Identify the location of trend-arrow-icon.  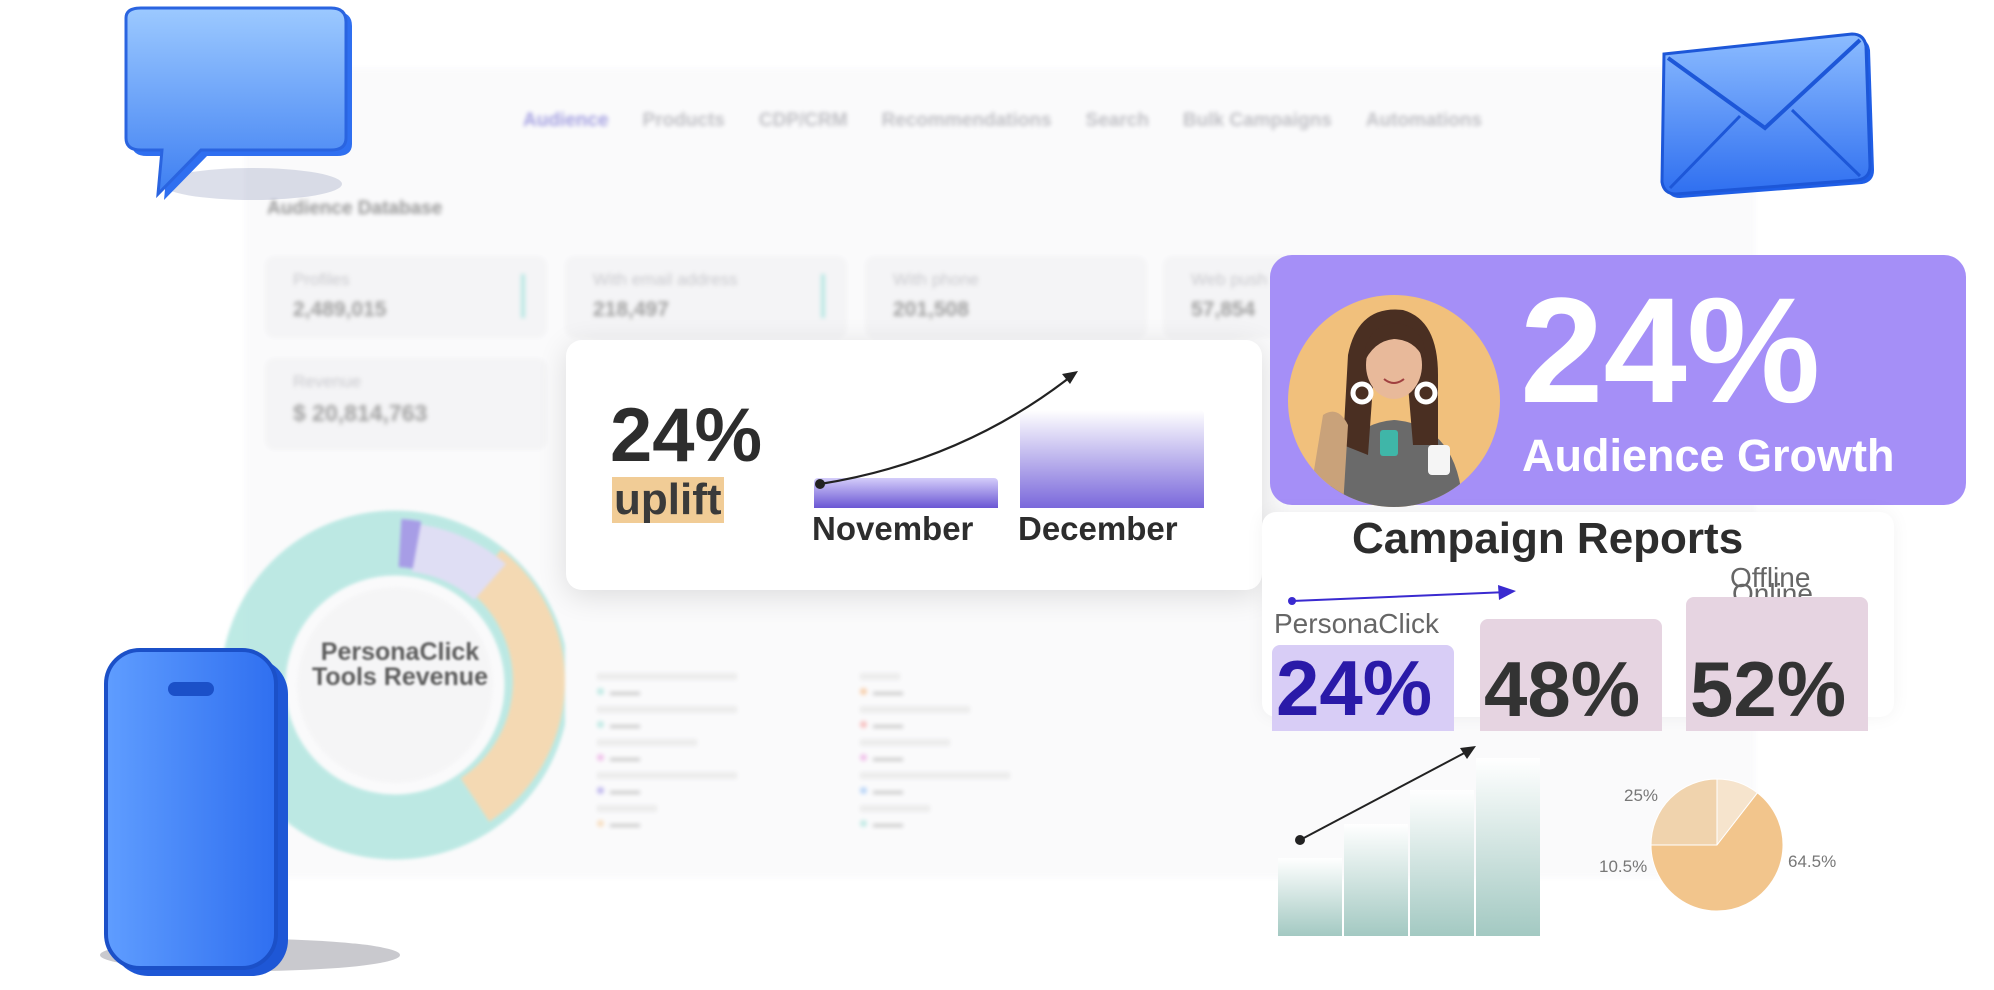
(946, 430).